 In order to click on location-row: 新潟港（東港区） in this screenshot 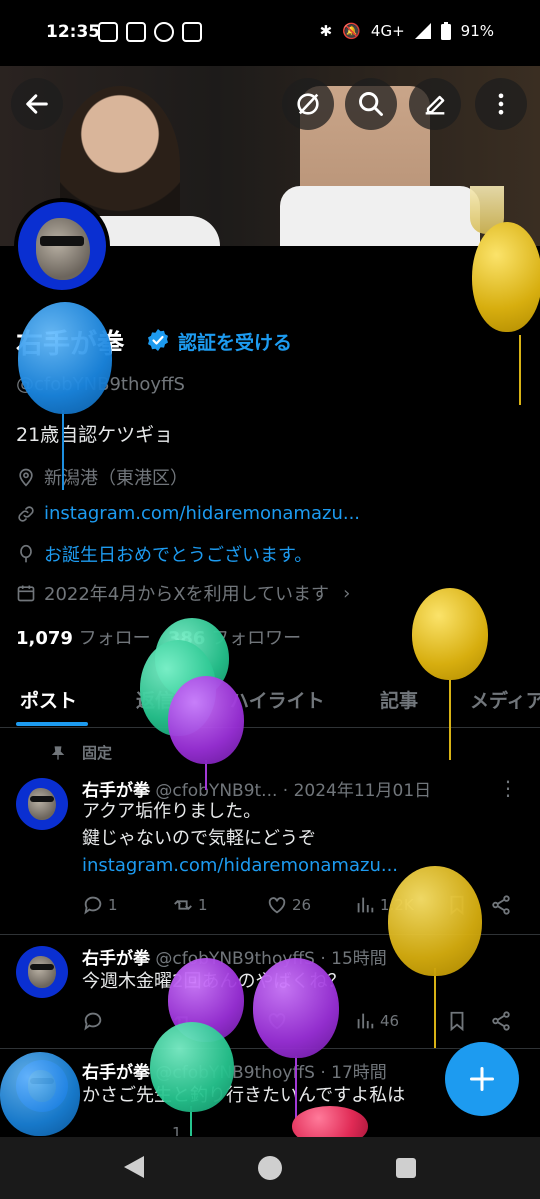, I will do `click(102, 477)`.